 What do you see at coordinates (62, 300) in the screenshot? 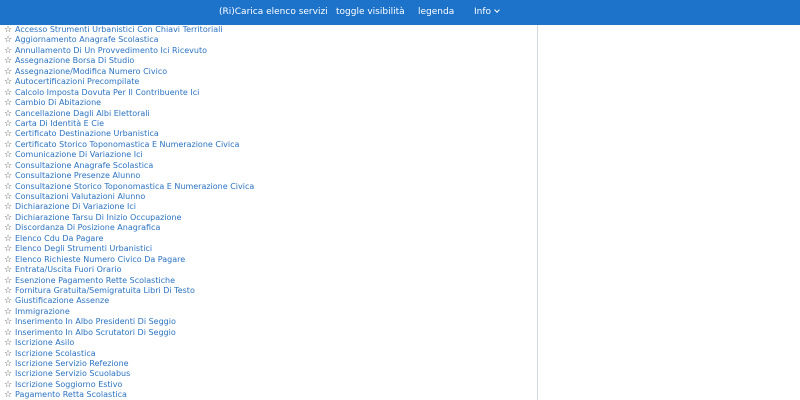
I see `service-link: Giustificazione Assenze` at bounding box center [62, 300].